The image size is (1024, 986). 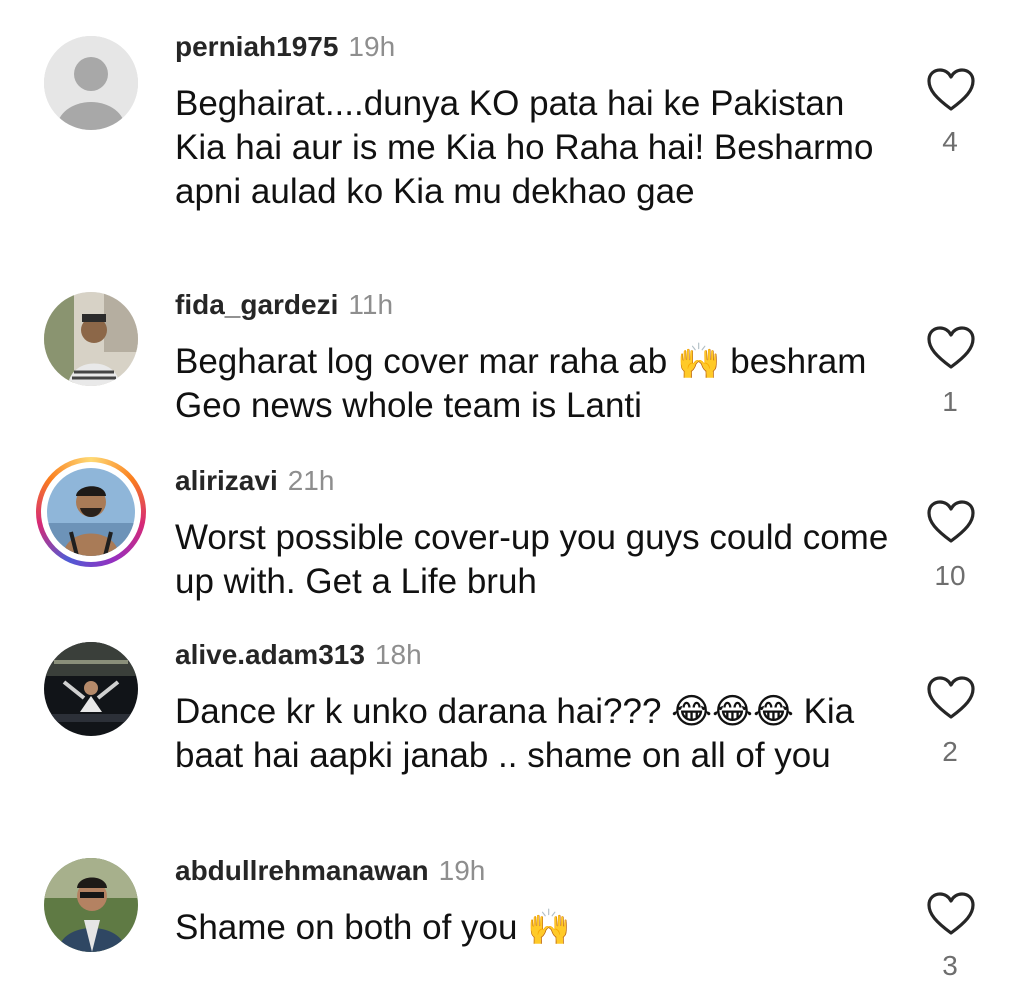 What do you see at coordinates (950, 401) in the screenshot?
I see `like-count: 1` at bounding box center [950, 401].